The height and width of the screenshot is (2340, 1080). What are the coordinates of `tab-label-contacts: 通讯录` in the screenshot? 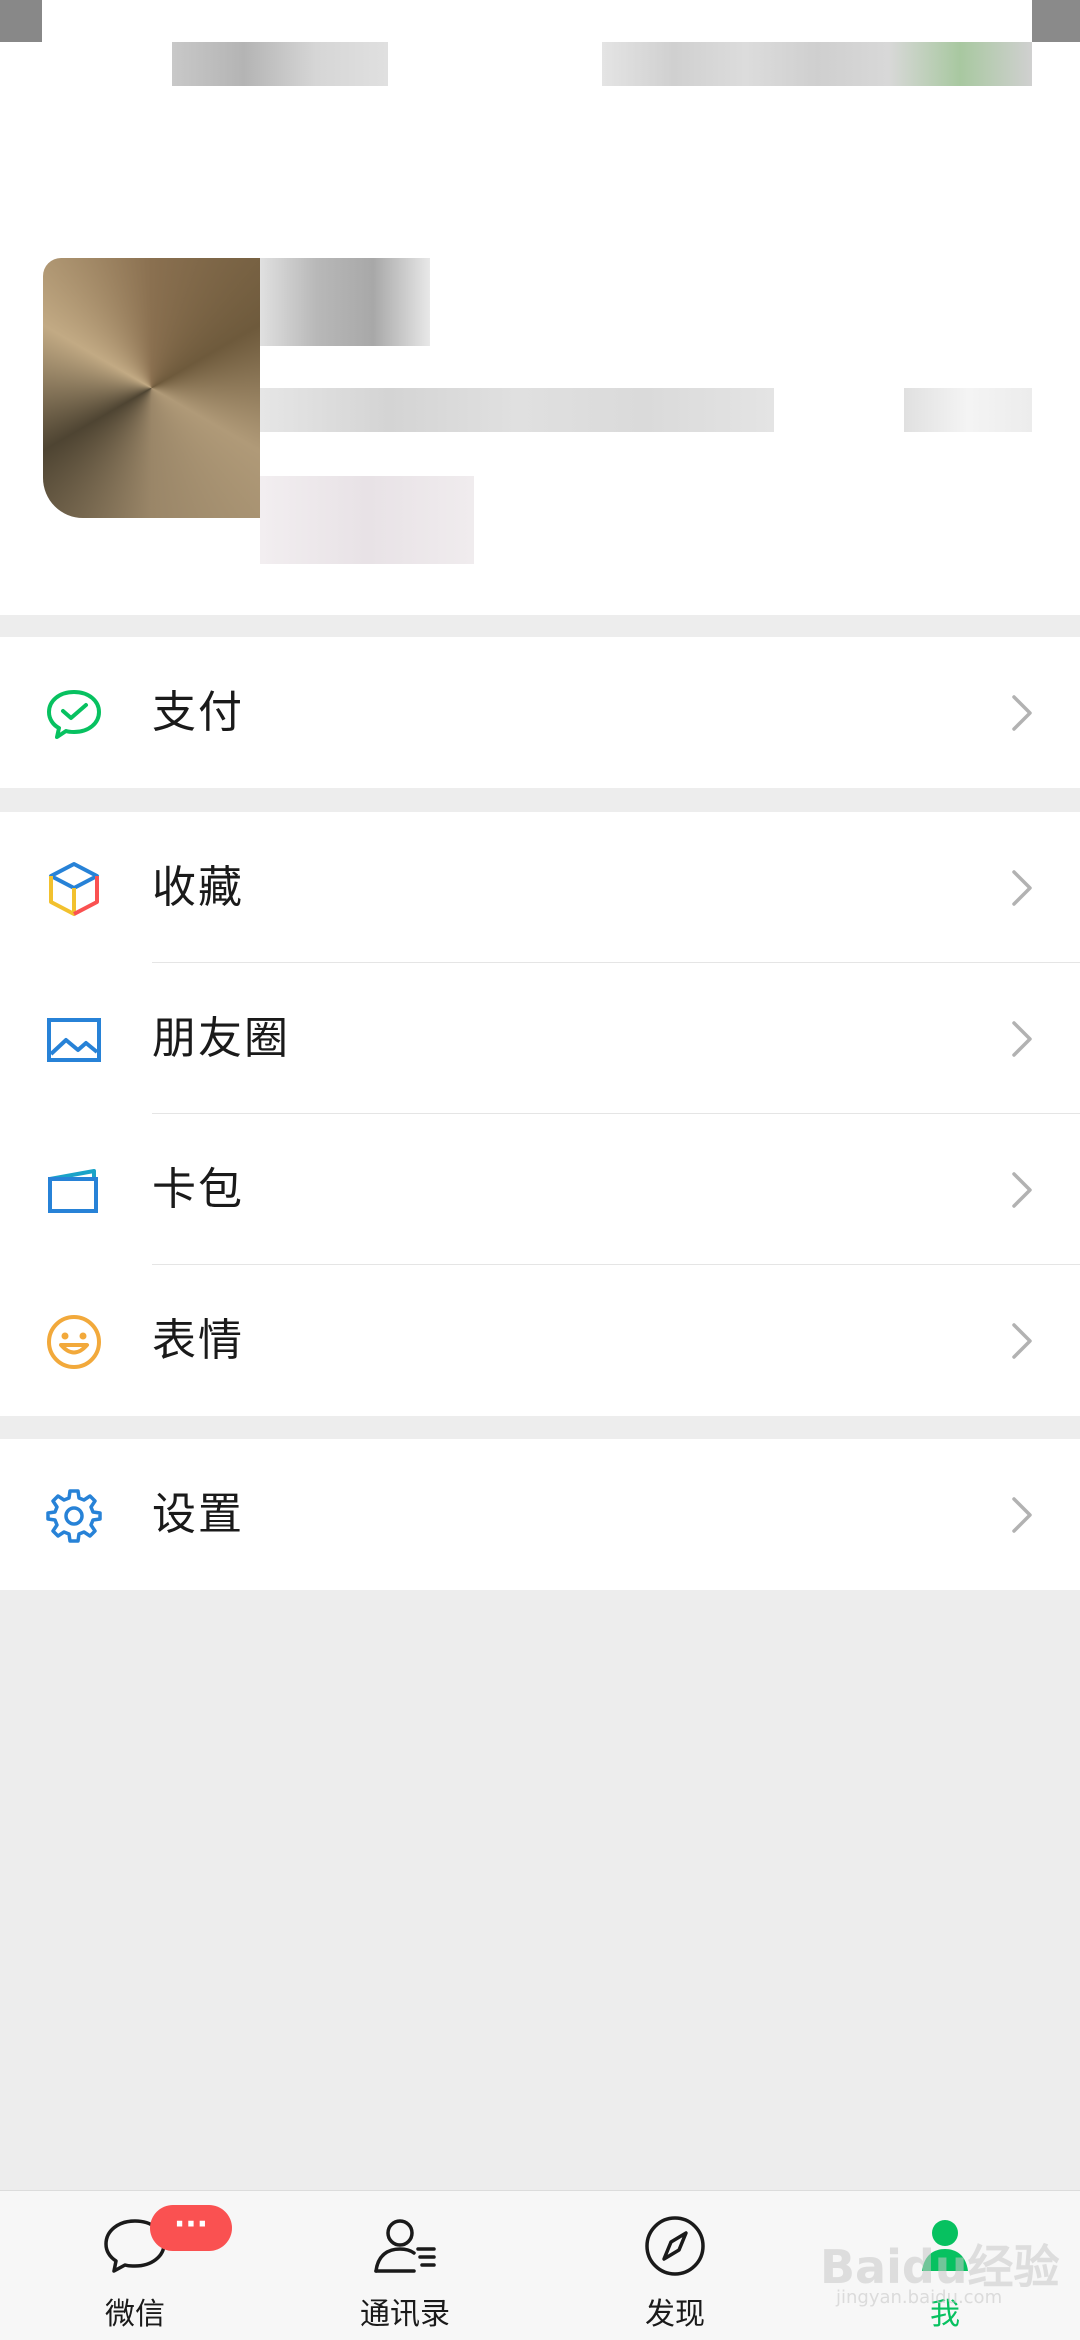 It's located at (405, 2314).